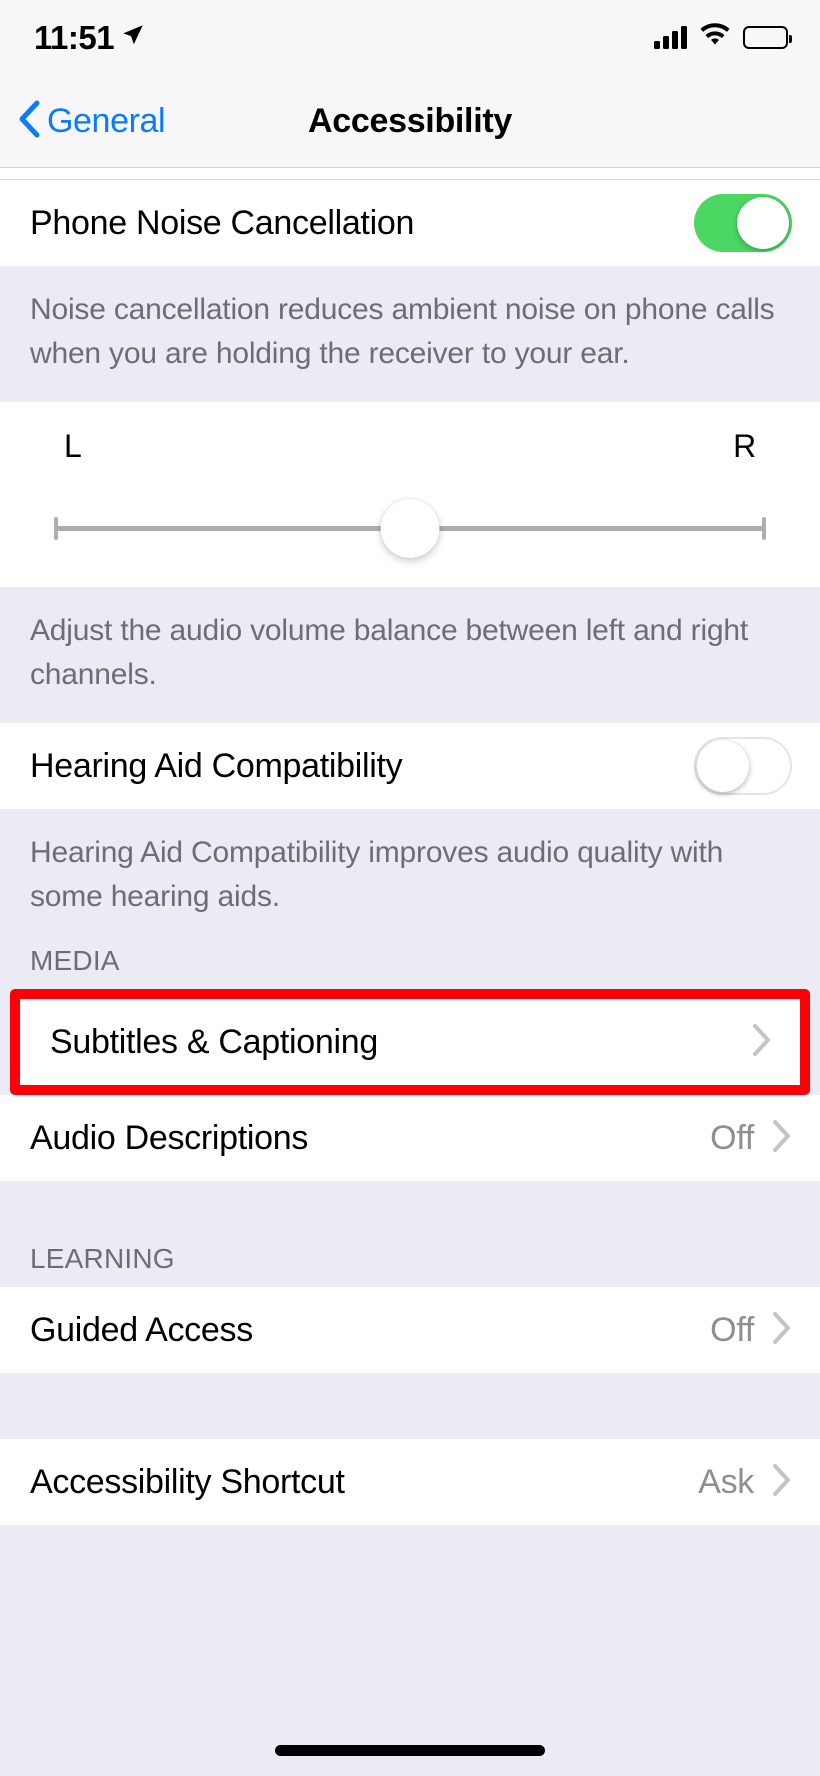 This screenshot has height=1776, width=820. Describe the element at coordinates (410, 37) in the screenshot. I see `status-bar: 11:51` at that location.